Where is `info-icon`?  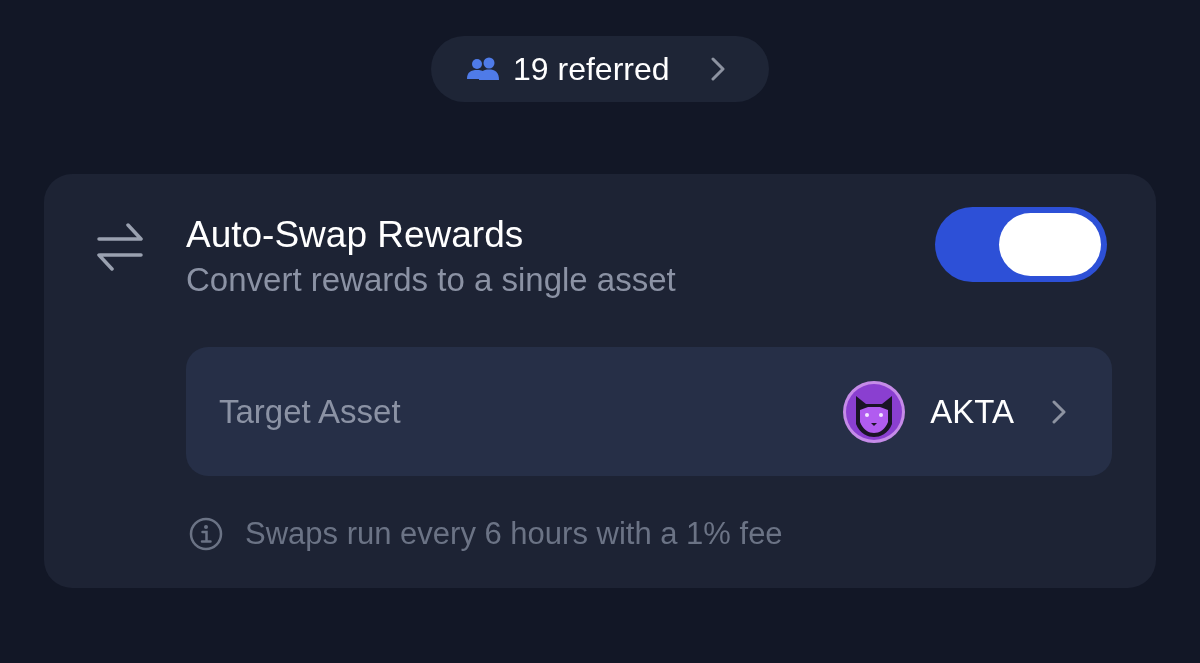
info-icon is located at coordinates (206, 534).